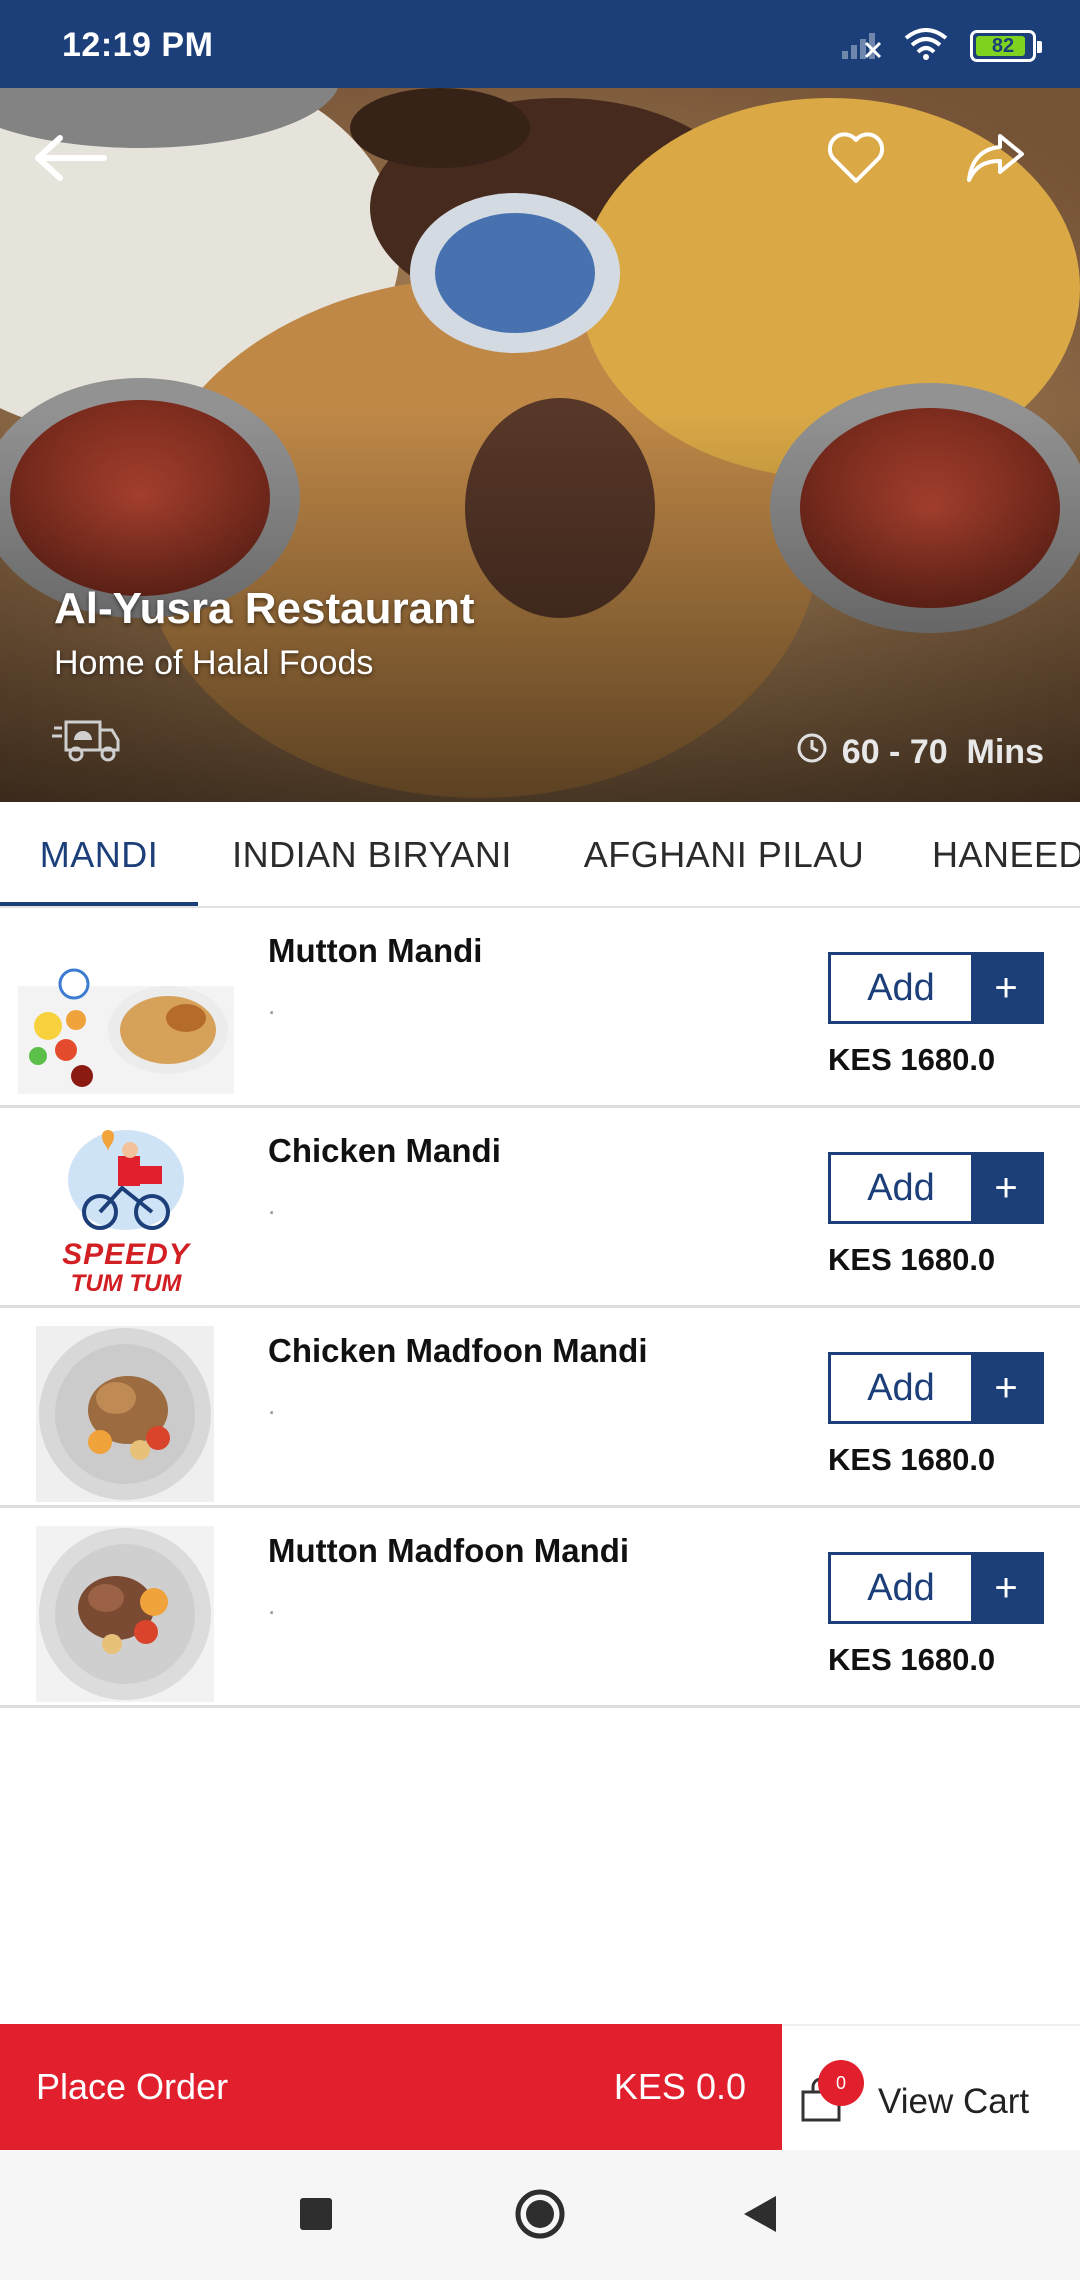  Describe the element at coordinates (1003, 45) in the screenshot. I see `battery-level: 82` at that location.